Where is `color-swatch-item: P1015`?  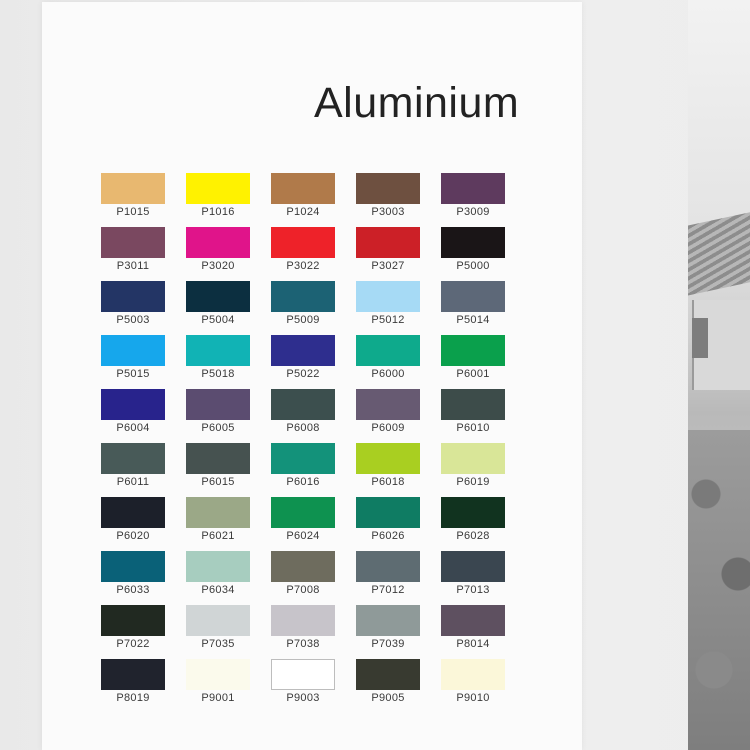 color-swatch-item: P1015 is located at coordinates (133, 196).